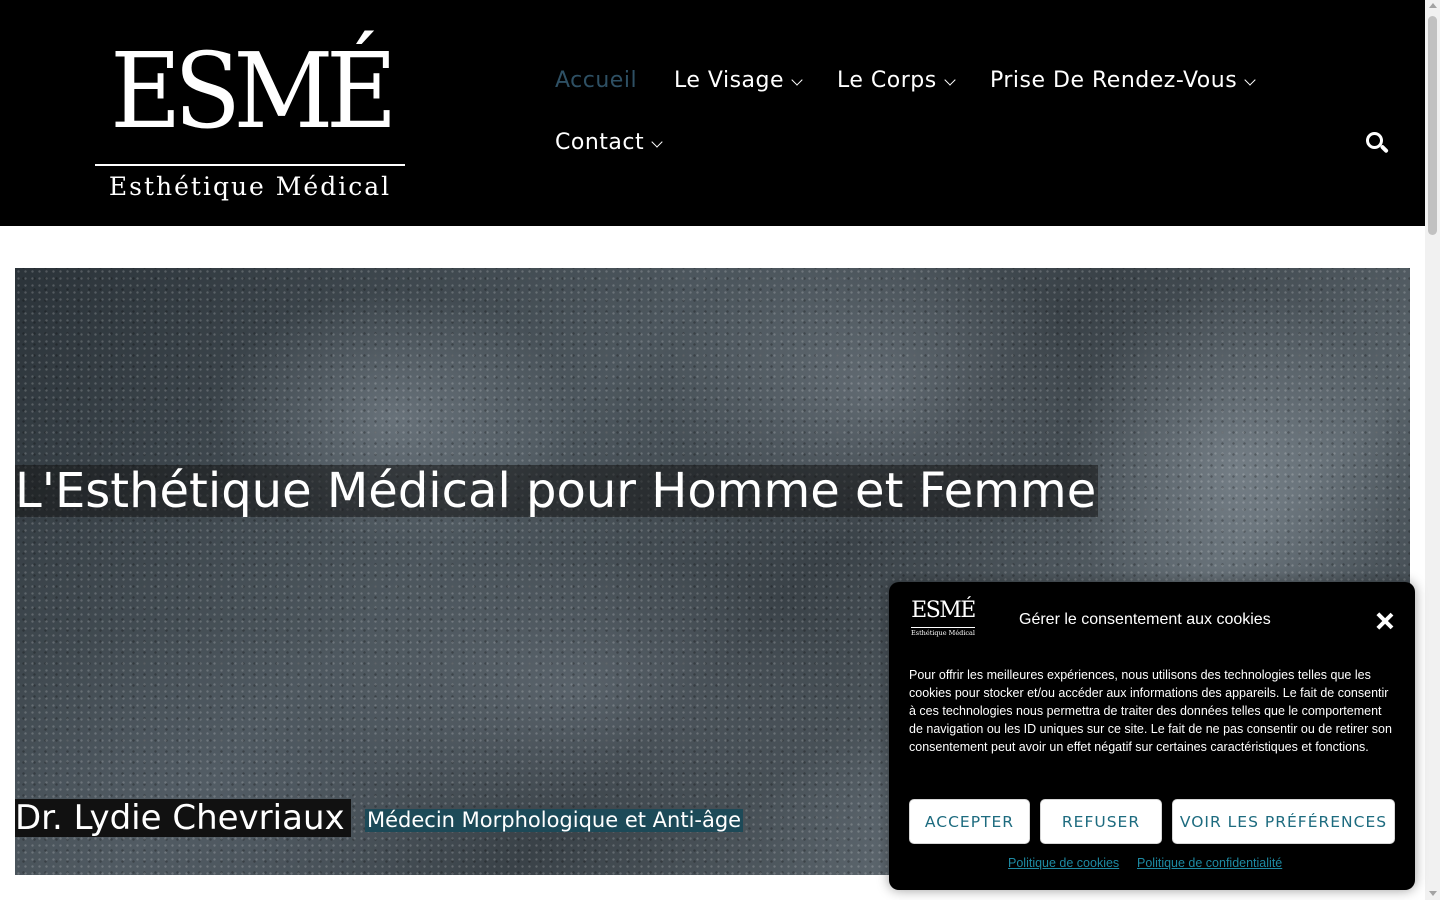  What do you see at coordinates (942, 633) in the screenshot?
I see `cookie-logo-tagline: Esthétique Médical` at bounding box center [942, 633].